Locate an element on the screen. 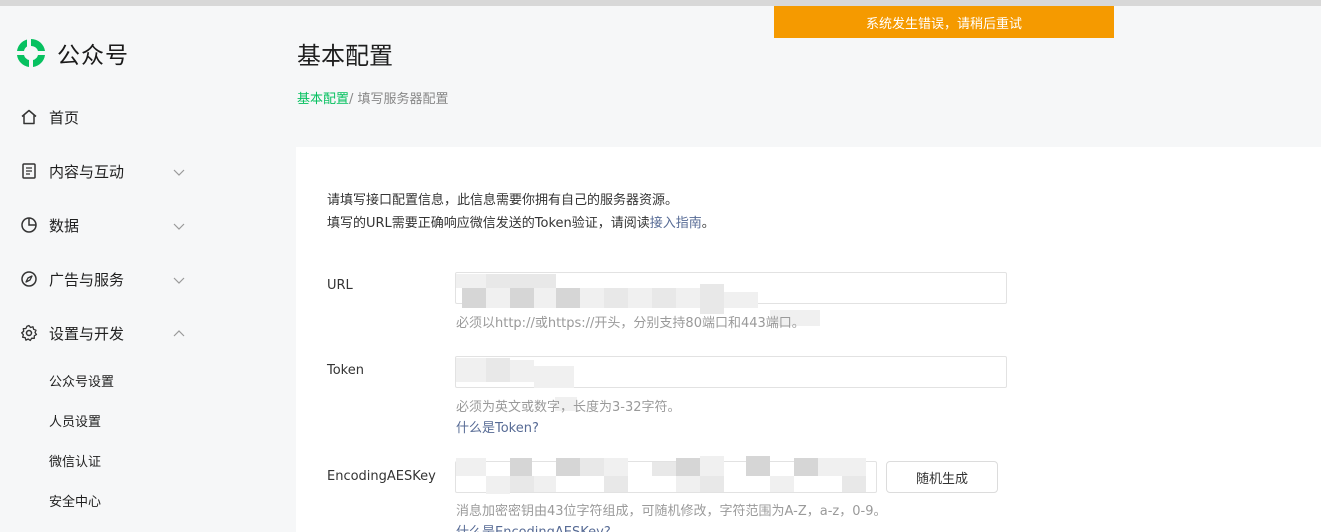 This screenshot has height=532, width=1321. sidebar-item-ads-services: 广告与服务 is located at coordinates (110, 279).